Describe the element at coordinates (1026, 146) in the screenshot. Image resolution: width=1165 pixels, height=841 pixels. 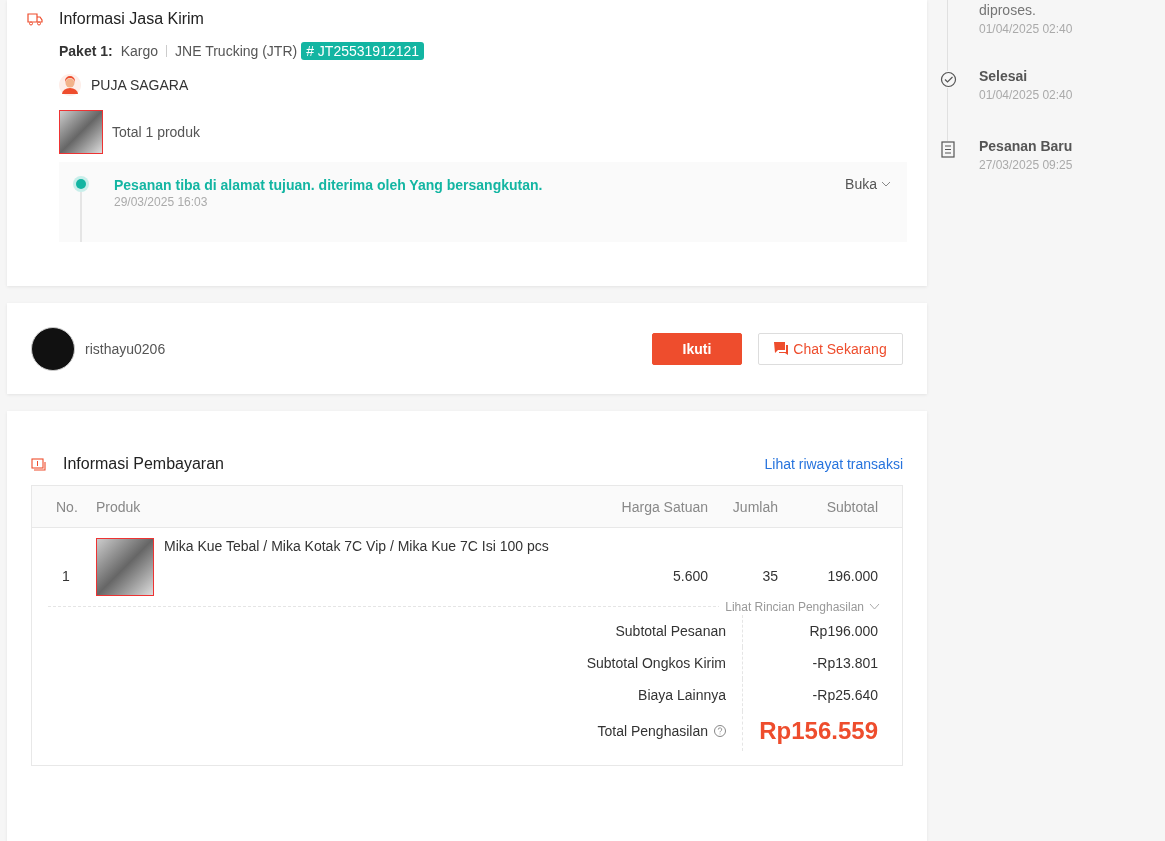
I see `history-title: Pesanan Baru` at that location.